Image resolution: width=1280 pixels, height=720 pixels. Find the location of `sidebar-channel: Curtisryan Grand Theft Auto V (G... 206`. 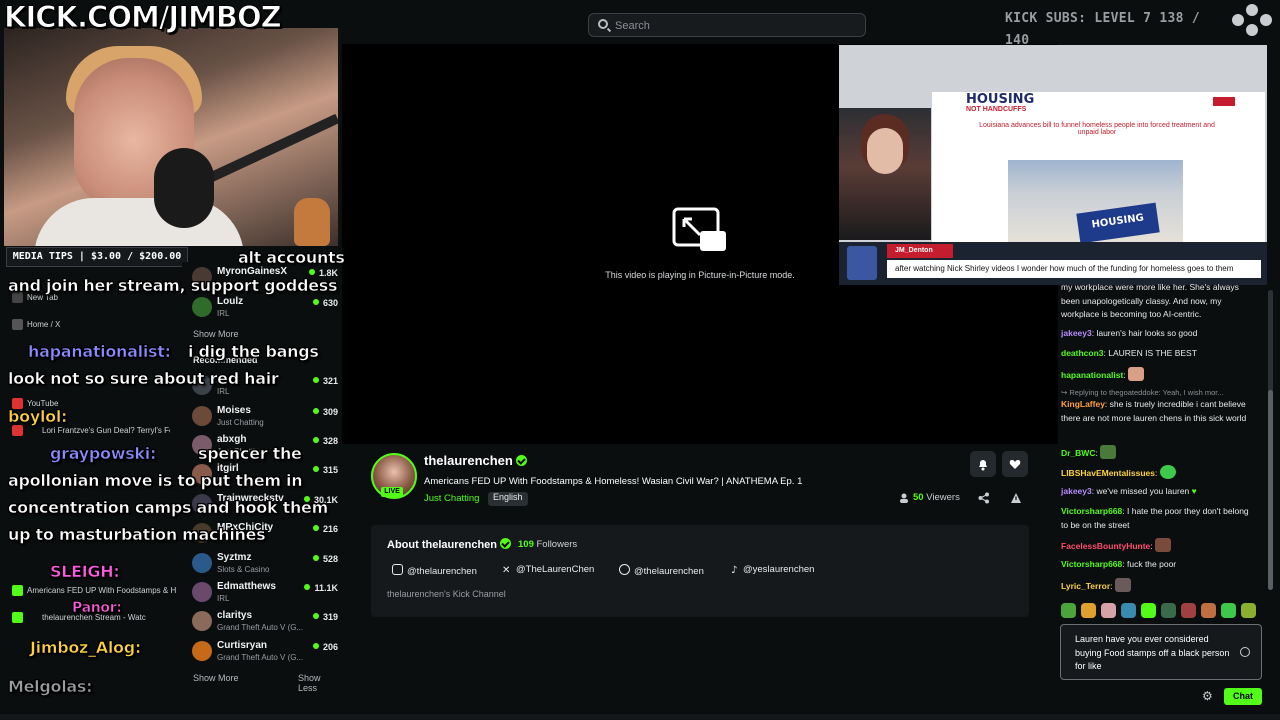

sidebar-channel: Curtisryan Grand Theft Auto V (G... 206 is located at coordinates (261, 652).